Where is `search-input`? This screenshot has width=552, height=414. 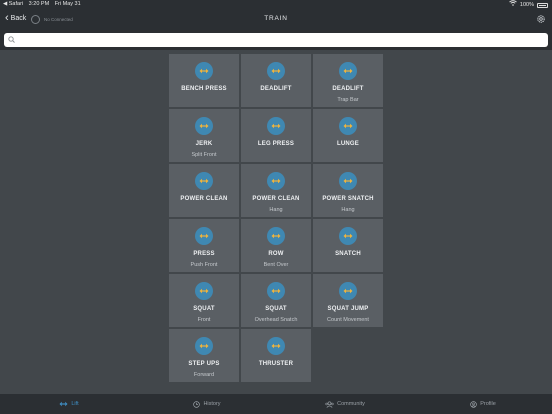 search-input is located at coordinates (278, 40).